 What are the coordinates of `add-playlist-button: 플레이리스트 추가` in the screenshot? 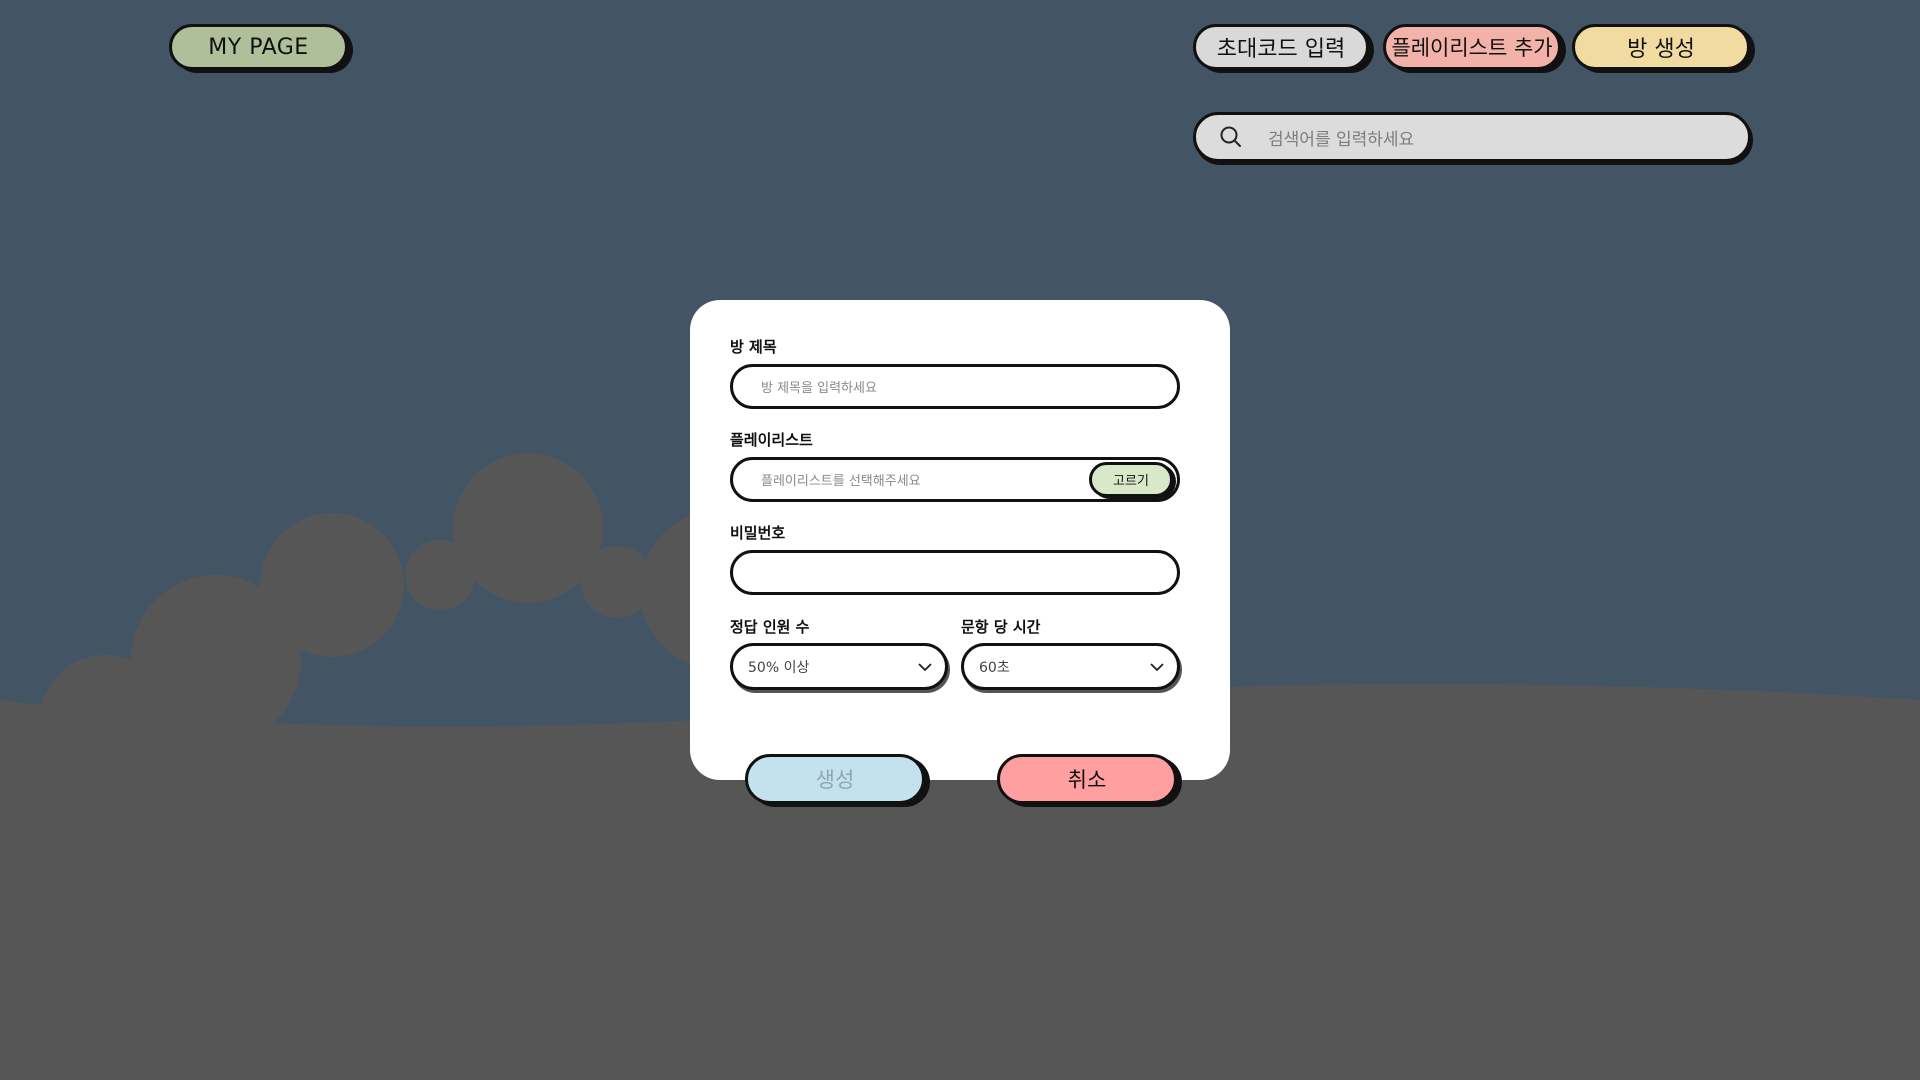 It's located at (1472, 47).